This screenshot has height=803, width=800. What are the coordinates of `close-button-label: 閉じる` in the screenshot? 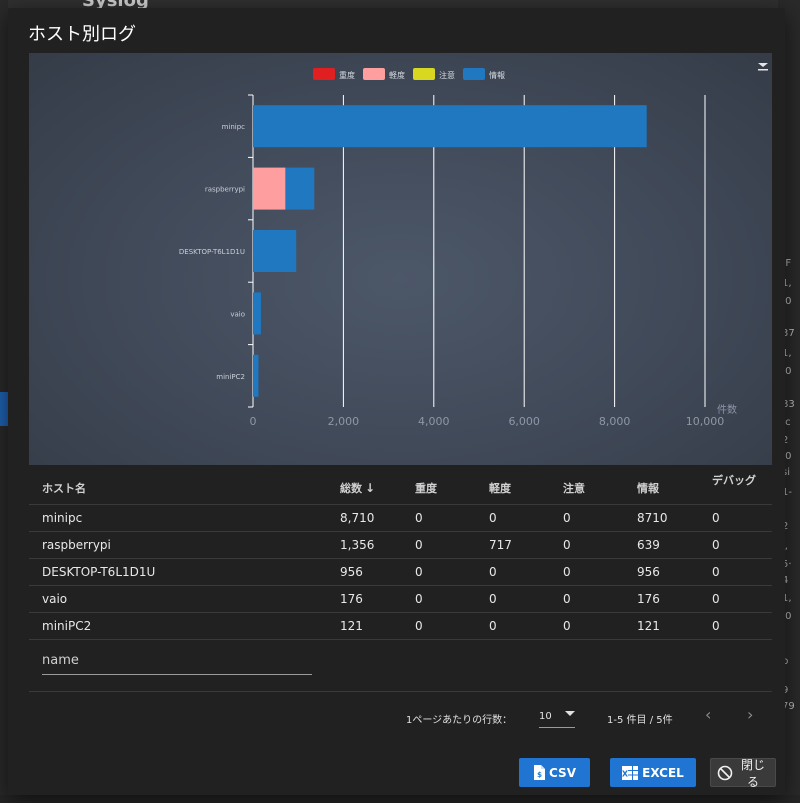 It's located at (752, 773).